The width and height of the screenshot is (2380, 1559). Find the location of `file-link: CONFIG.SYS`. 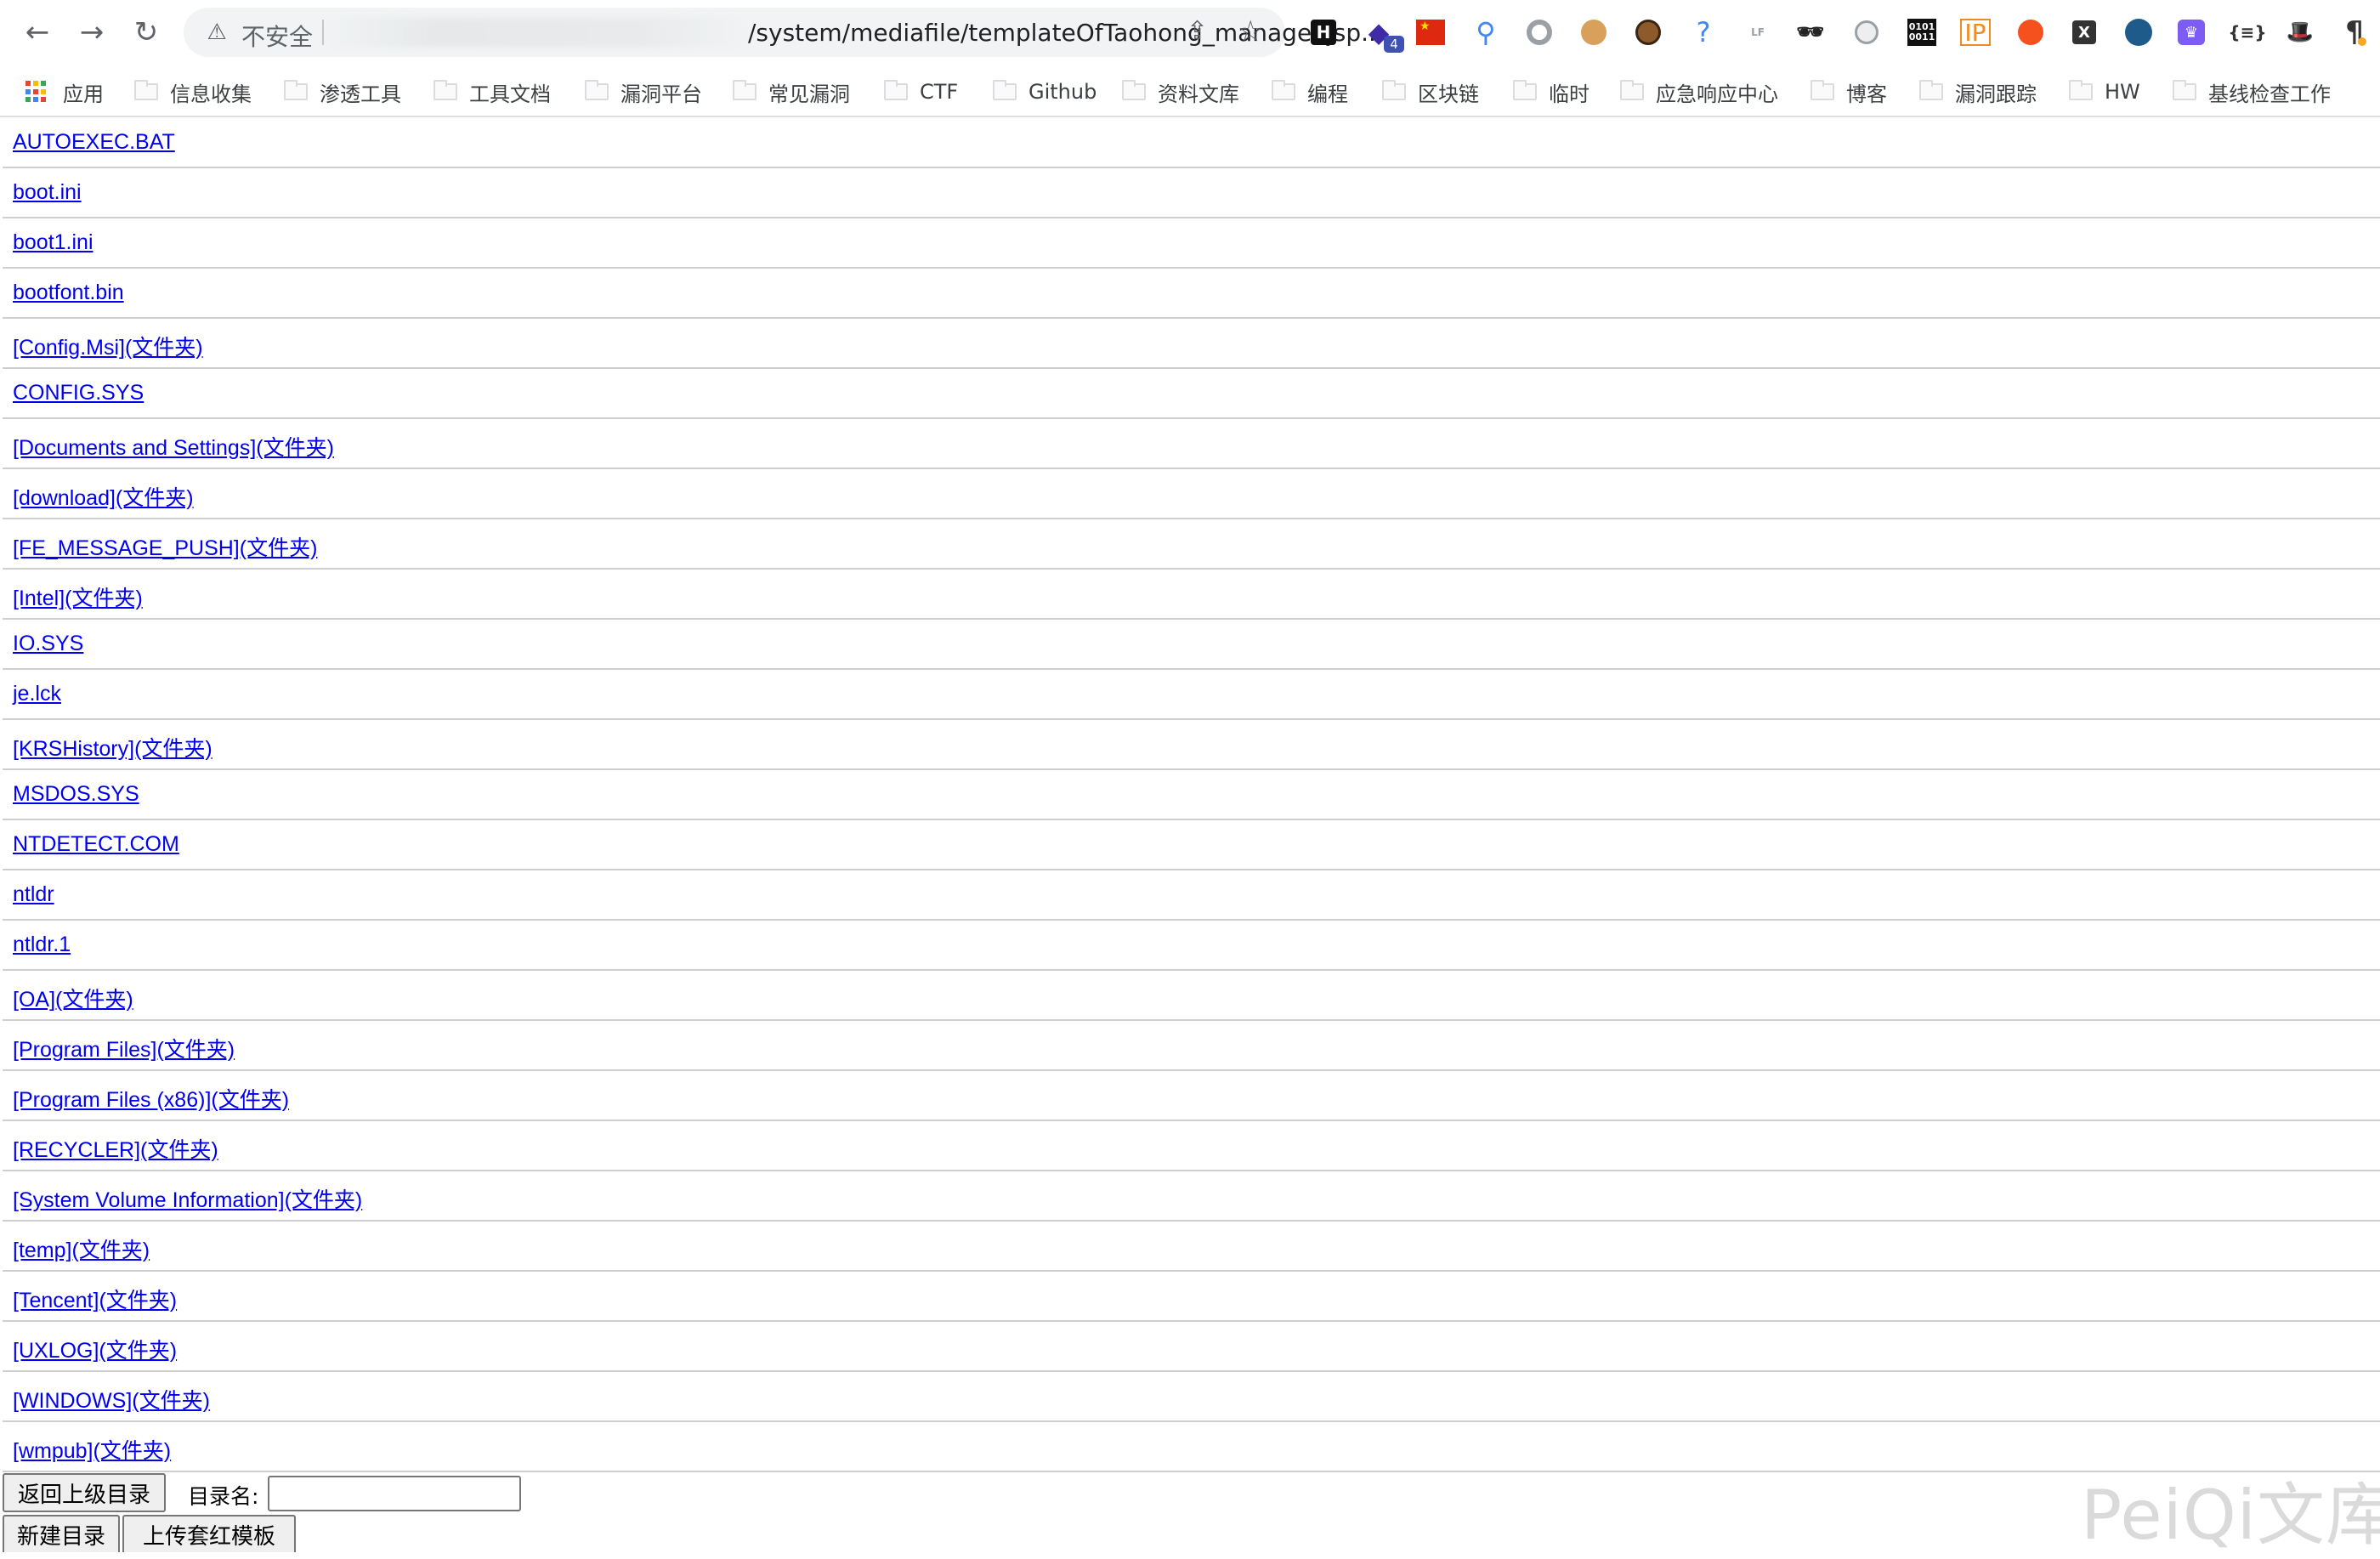

file-link: CONFIG.SYS is located at coordinates (78, 393).